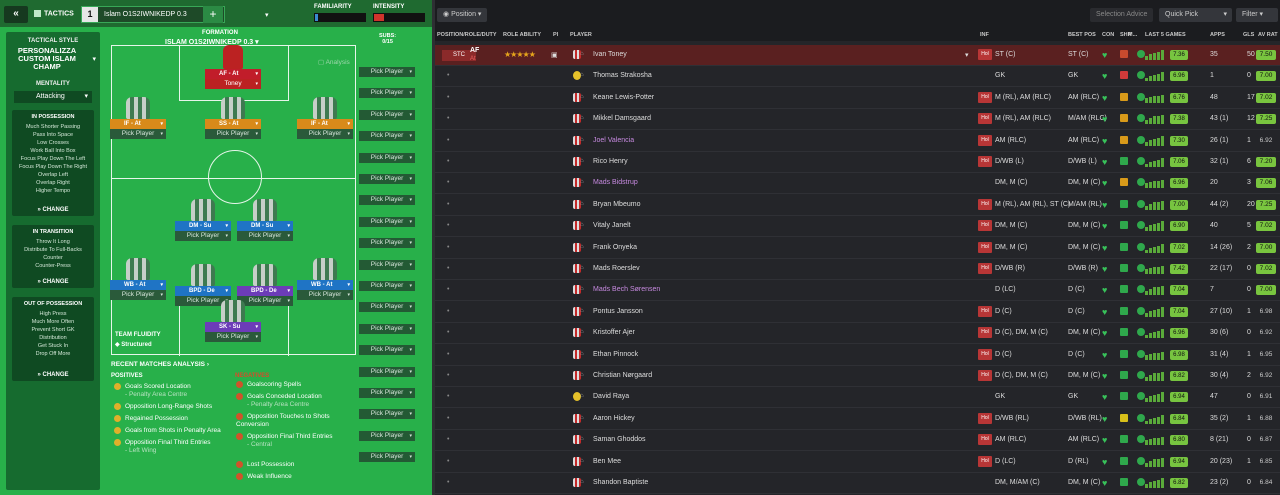 Image resolution: width=1280 pixels, height=495 pixels. I want to click on change-out-of-possession-button: » CHANGE, so click(53, 375).